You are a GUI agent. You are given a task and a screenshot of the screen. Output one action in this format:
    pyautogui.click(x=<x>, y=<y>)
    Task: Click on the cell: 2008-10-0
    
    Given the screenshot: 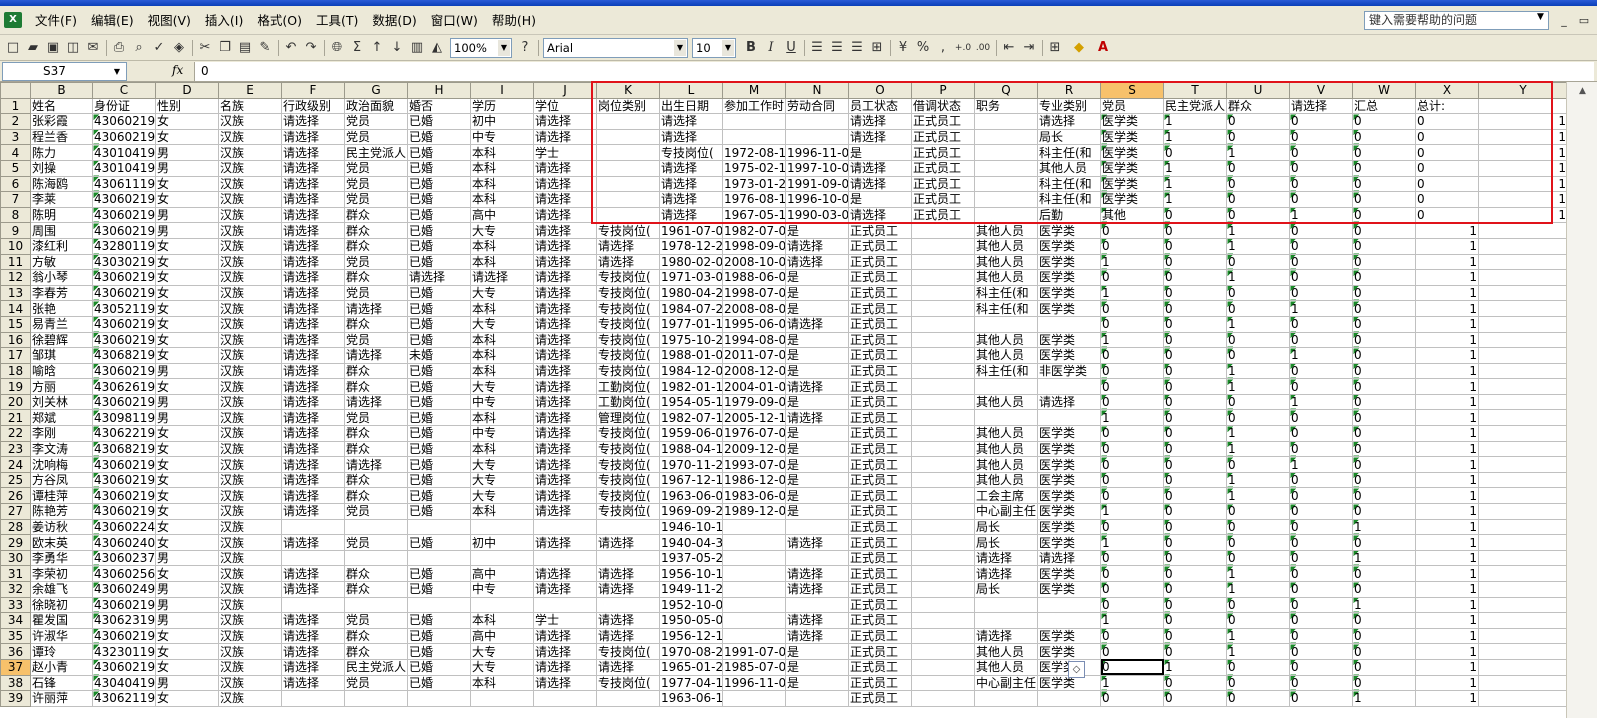 What is the action you would take?
    pyautogui.click(x=754, y=262)
    